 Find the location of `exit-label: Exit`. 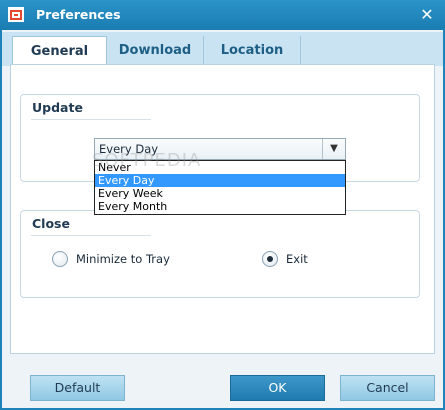

exit-label: Exit is located at coordinates (297, 259).